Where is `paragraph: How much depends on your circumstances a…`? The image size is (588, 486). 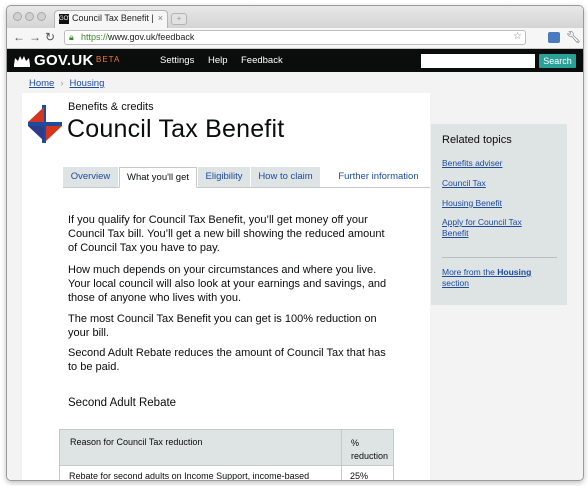 paragraph: How much depends on your circumstances a… is located at coordinates (227, 284).